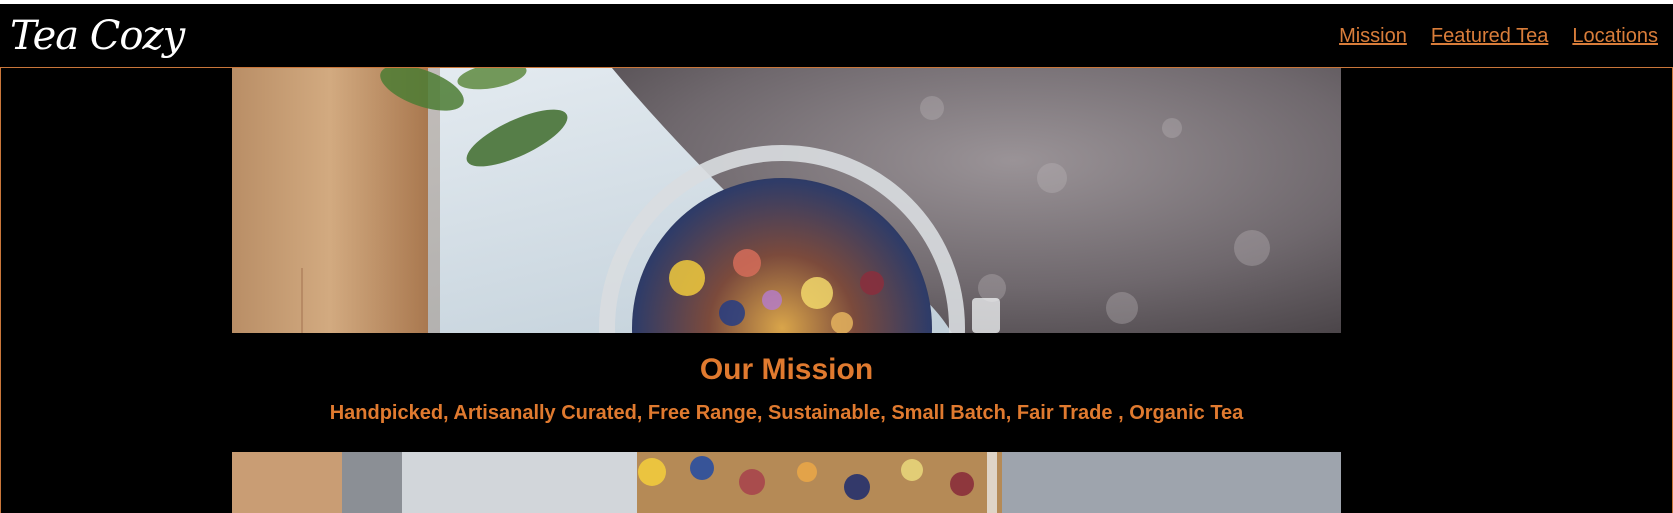 The height and width of the screenshot is (513, 1673). Describe the element at coordinates (1615, 36) in the screenshot. I see `nav-link-locations: Locations` at that location.